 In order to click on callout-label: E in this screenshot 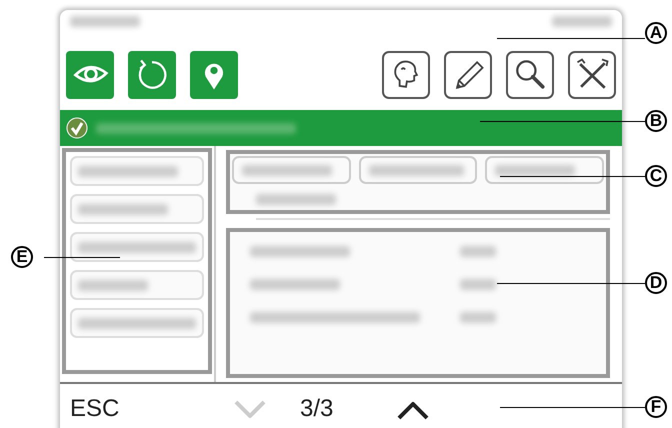, I will do `click(22, 257)`.